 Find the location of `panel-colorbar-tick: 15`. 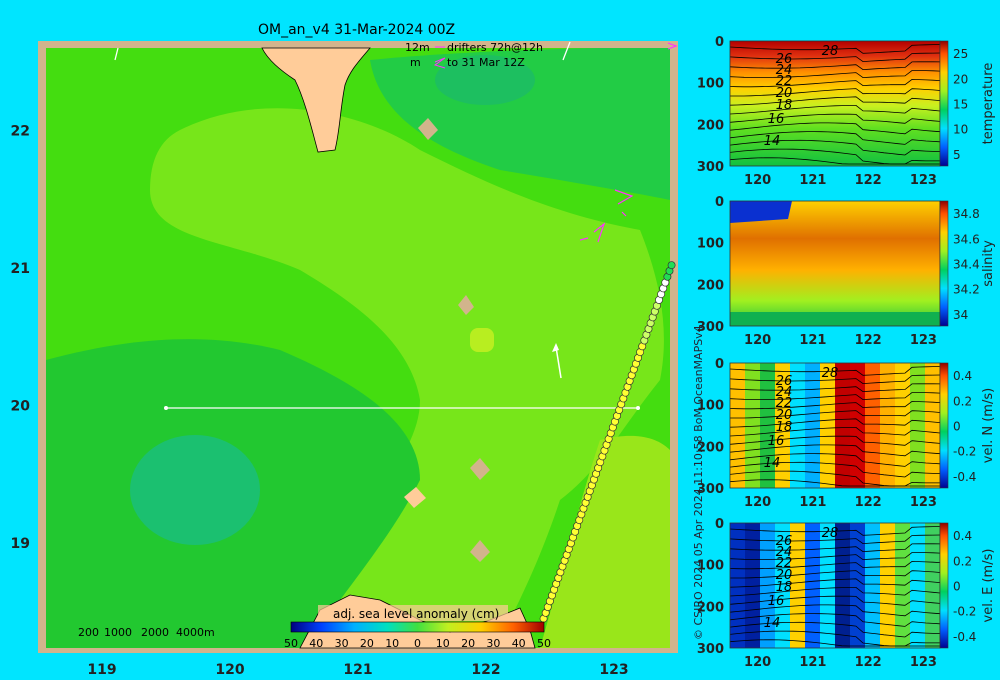

panel-colorbar-tick: 15 is located at coordinates (960, 105).